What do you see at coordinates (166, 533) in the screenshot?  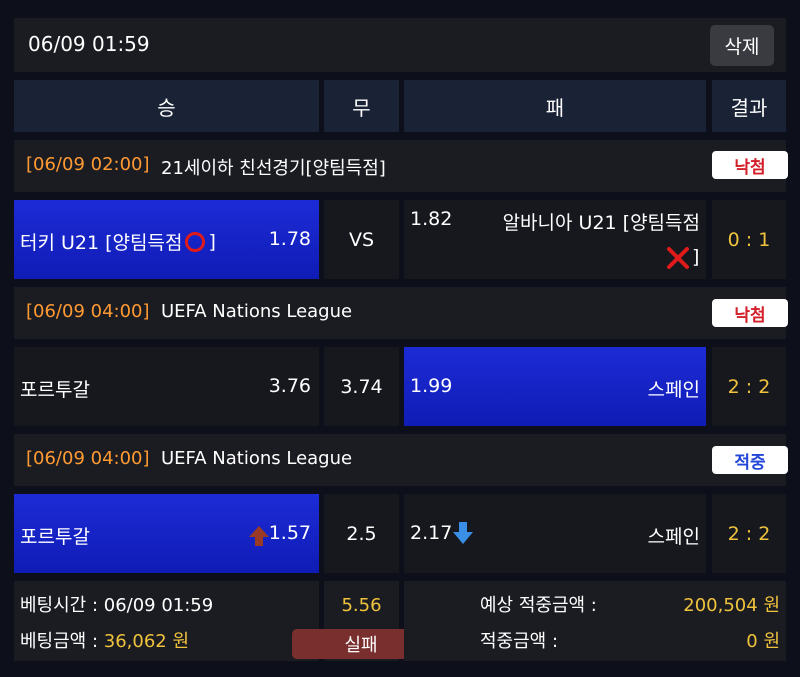 I see `home-pick-cell: 포르투갈 1.57` at bounding box center [166, 533].